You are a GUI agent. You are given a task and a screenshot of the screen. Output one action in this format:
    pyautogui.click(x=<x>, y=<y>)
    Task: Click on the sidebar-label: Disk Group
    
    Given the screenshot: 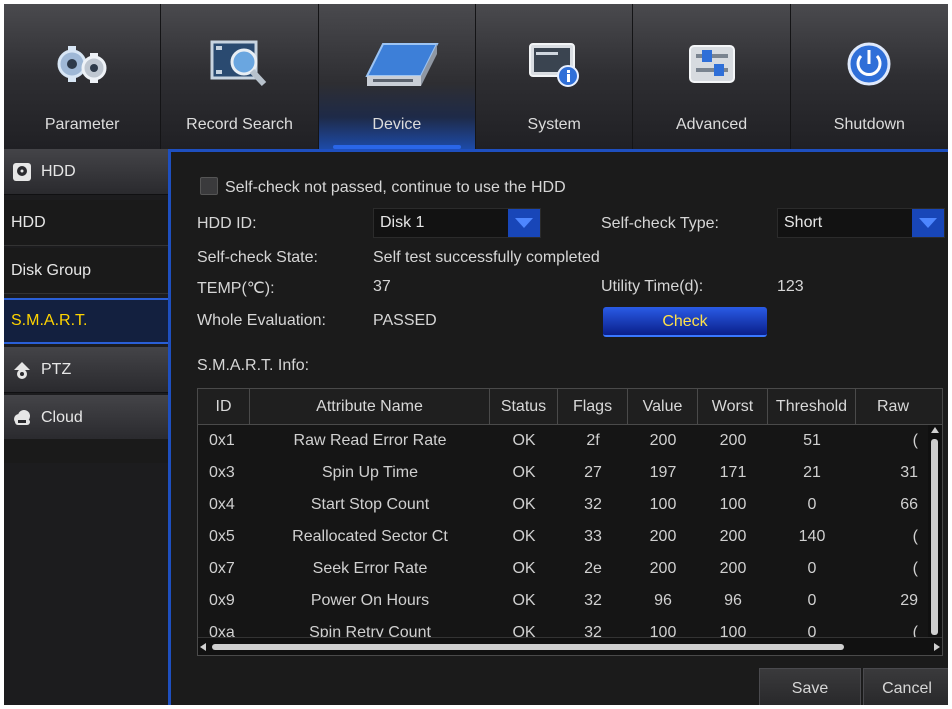 What is the action you would take?
    pyautogui.click(x=51, y=270)
    